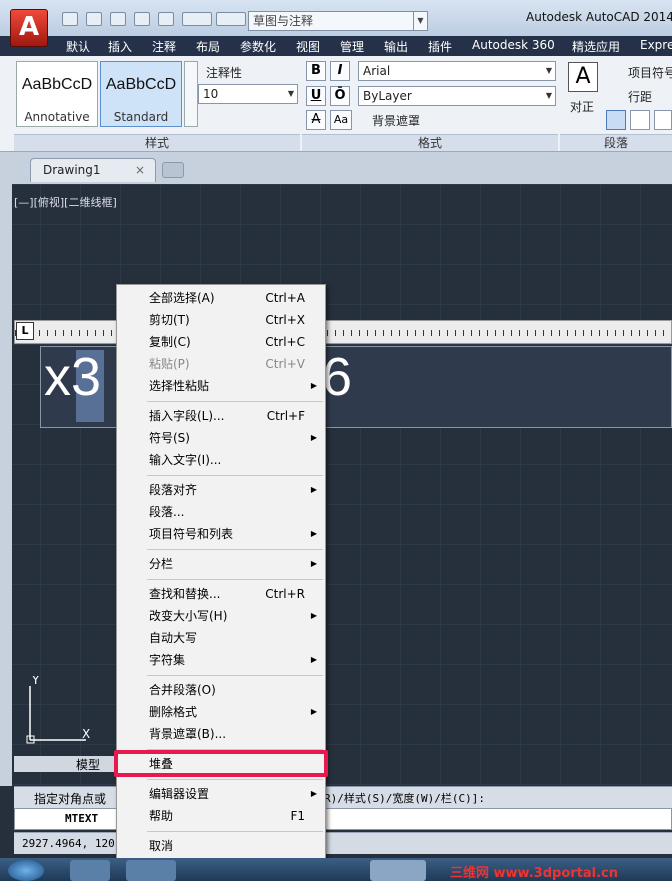  What do you see at coordinates (90, 870) in the screenshot?
I see `ie-icon` at bounding box center [90, 870].